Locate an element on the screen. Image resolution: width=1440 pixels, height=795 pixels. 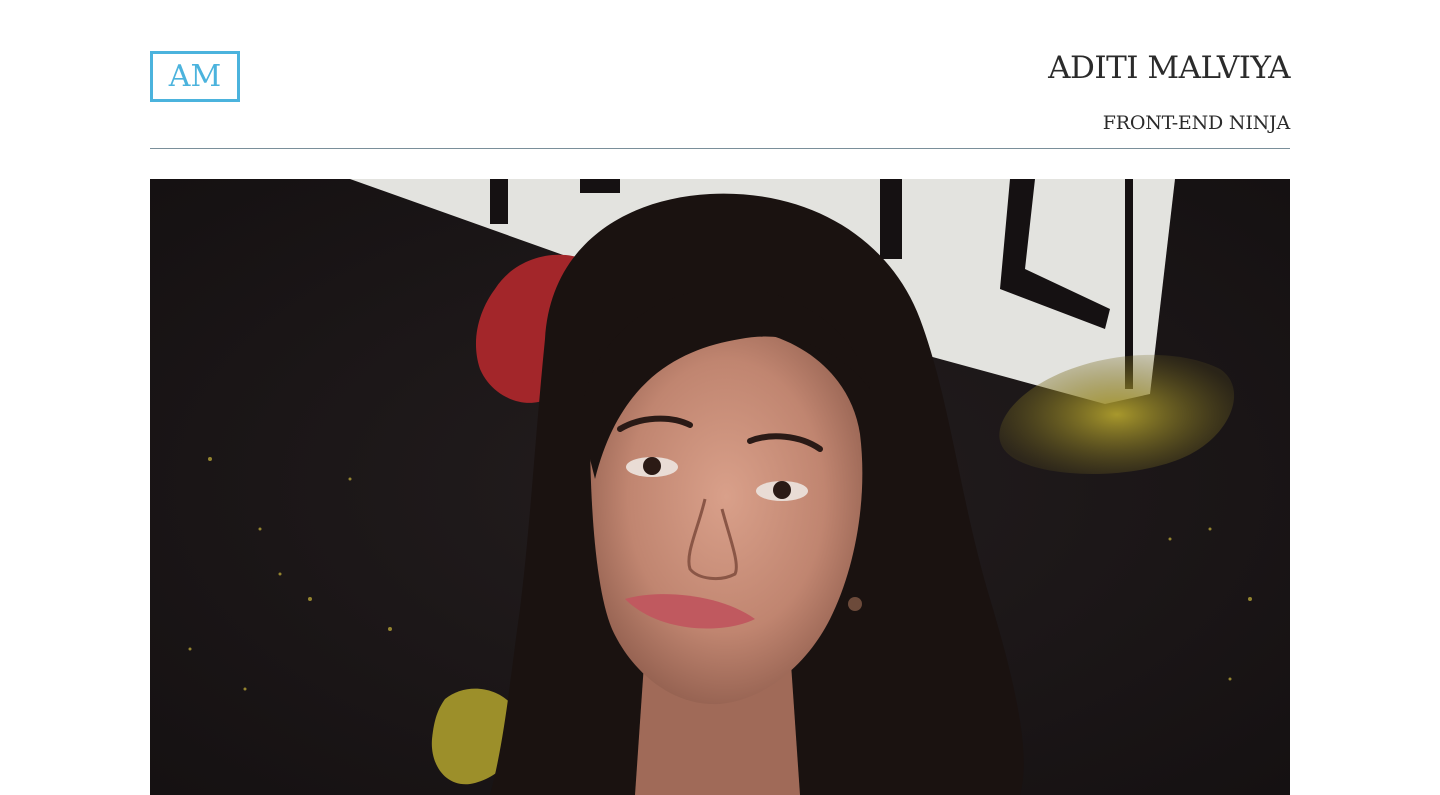
site-title: ADITI MALVIYA is located at coordinates (1169, 68).